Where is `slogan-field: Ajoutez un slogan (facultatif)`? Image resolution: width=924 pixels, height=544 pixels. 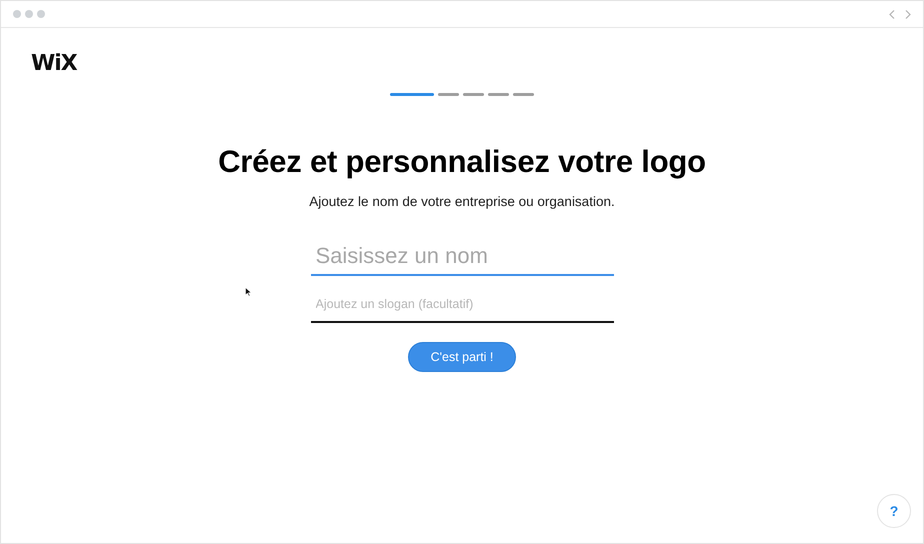
slogan-field: Ajoutez un slogan (facultatif) is located at coordinates (462, 305).